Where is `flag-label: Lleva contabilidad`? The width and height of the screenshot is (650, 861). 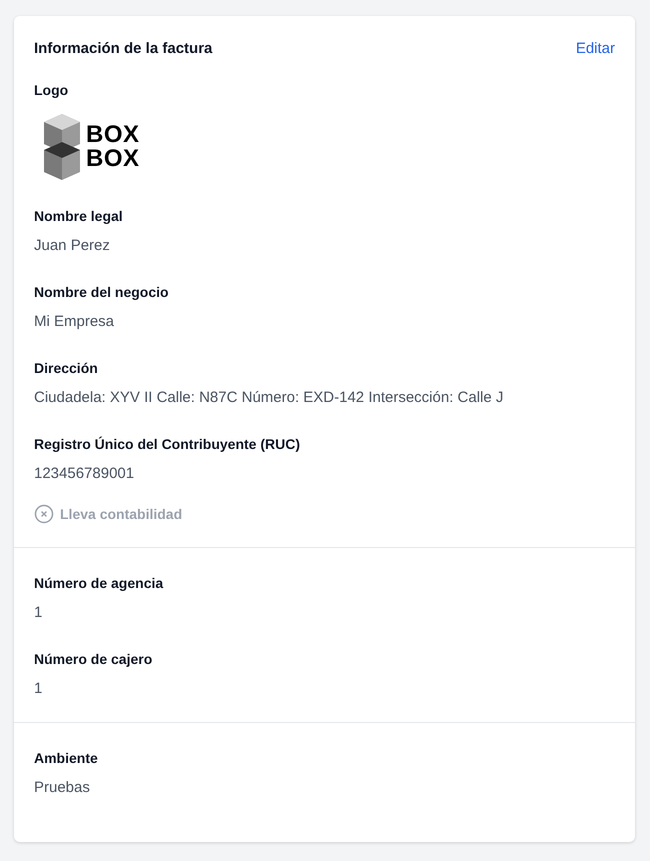
flag-label: Lleva contabilidad is located at coordinates (121, 514).